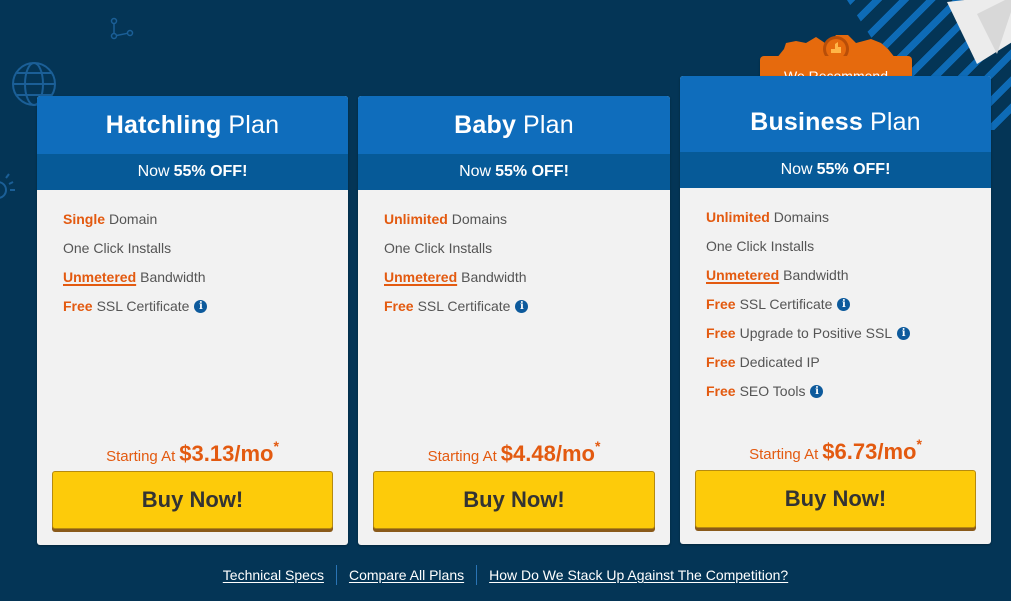 The width and height of the screenshot is (1011, 601). I want to click on plan-name: Baby, so click(485, 124).